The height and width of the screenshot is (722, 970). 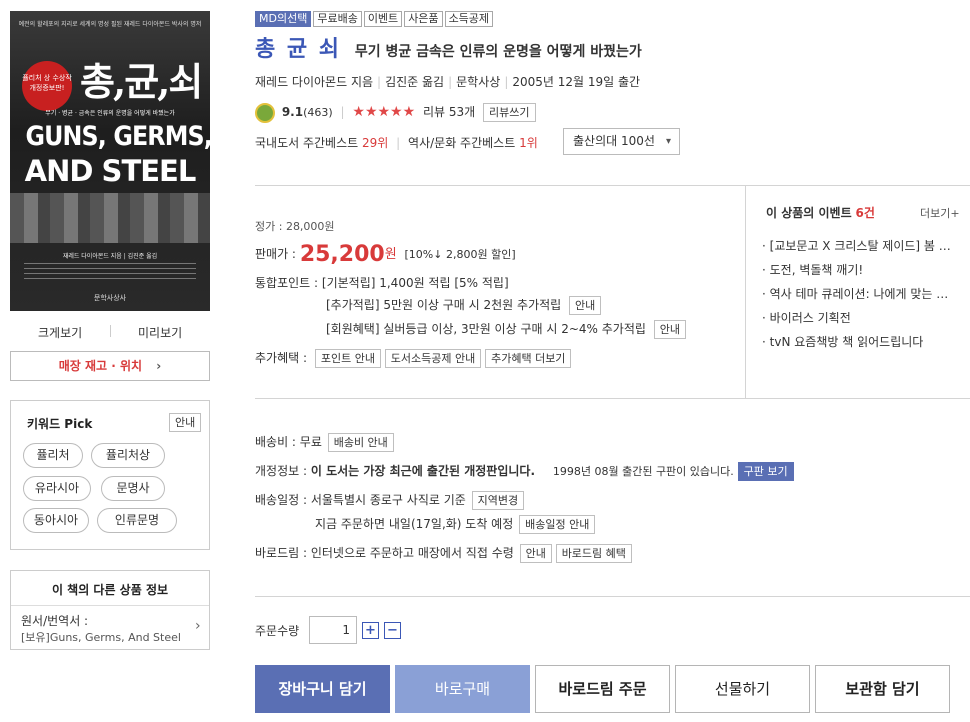 I want to click on other-label: 원서/번역서 :, so click(x=55, y=621).